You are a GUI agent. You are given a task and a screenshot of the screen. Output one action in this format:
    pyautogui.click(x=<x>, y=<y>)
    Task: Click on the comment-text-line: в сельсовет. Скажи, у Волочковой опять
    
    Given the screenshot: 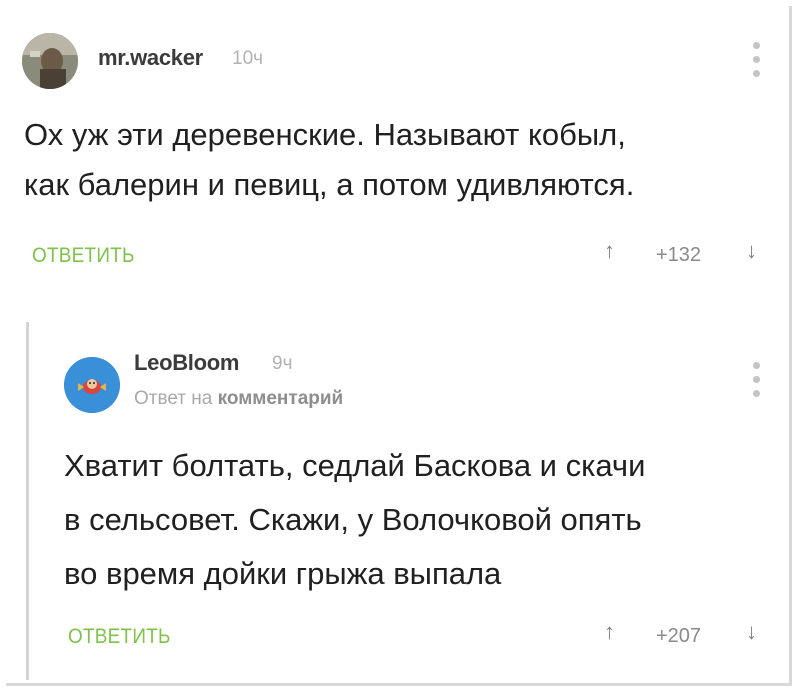 What is the action you would take?
    pyautogui.click(x=353, y=519)
    